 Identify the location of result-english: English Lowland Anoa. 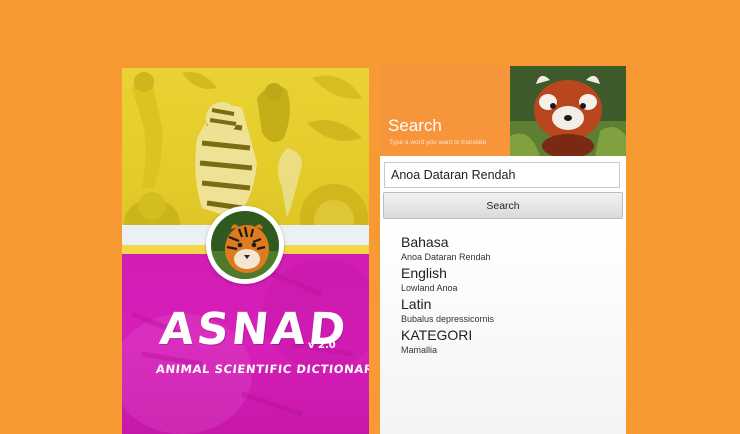
(429, 279).